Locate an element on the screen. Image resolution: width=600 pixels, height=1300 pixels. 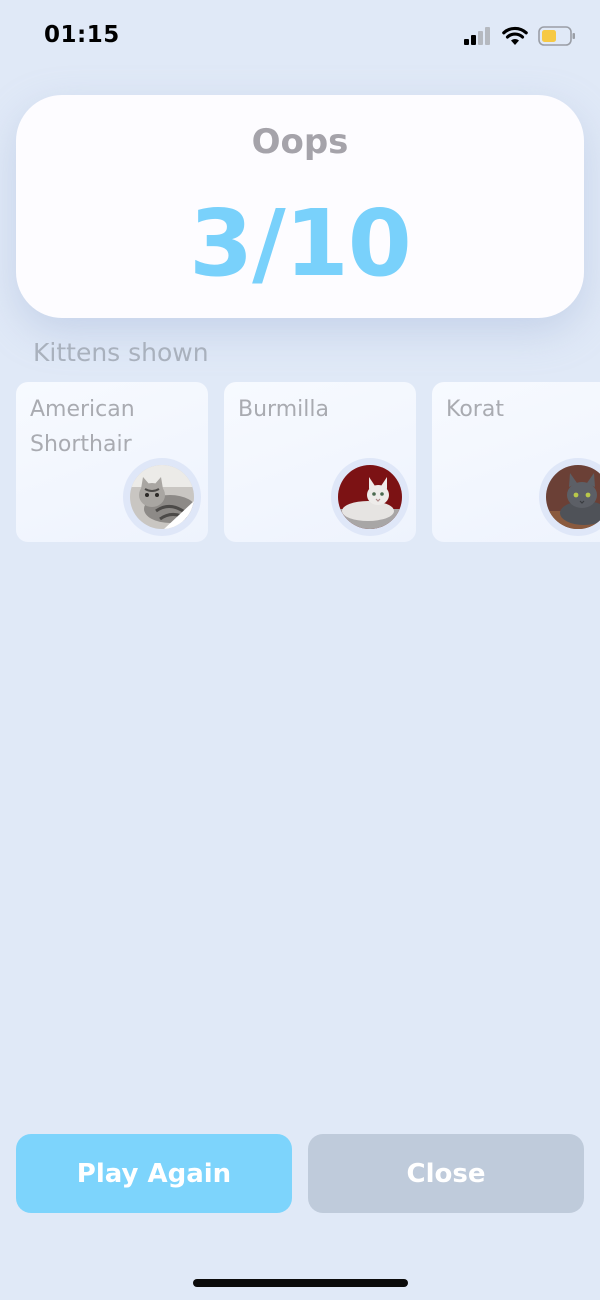
kitten-card: American Shorthair is located at coordinates (112, 462).